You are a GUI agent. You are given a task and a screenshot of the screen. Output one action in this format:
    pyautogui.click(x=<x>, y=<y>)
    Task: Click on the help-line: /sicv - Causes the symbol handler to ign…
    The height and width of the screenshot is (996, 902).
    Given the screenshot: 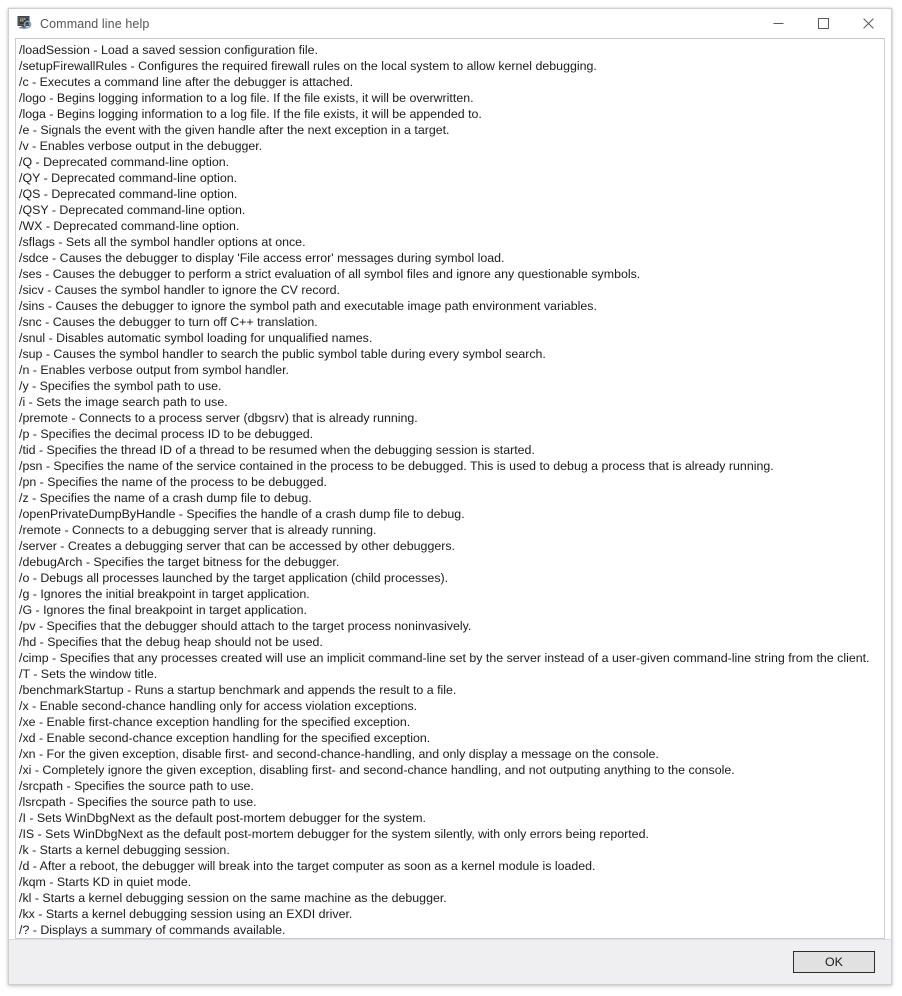 What is the action you would take?
    pyautogui.click(x=179, y=290)
    